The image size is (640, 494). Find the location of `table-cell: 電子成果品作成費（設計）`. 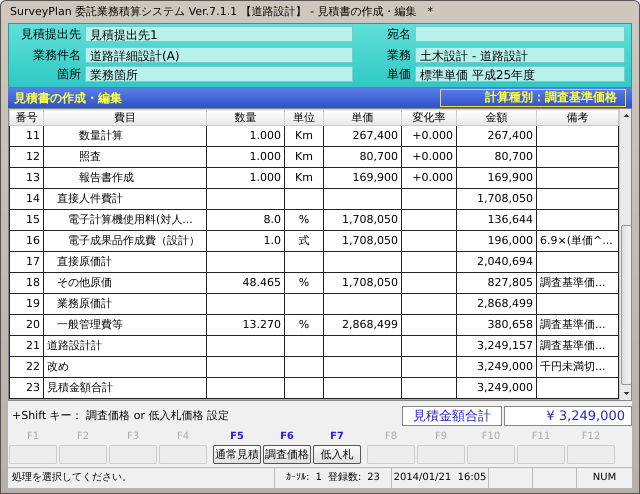

table-cell: 電子成果品作成費（設計） is located at coordinates (125, 241).